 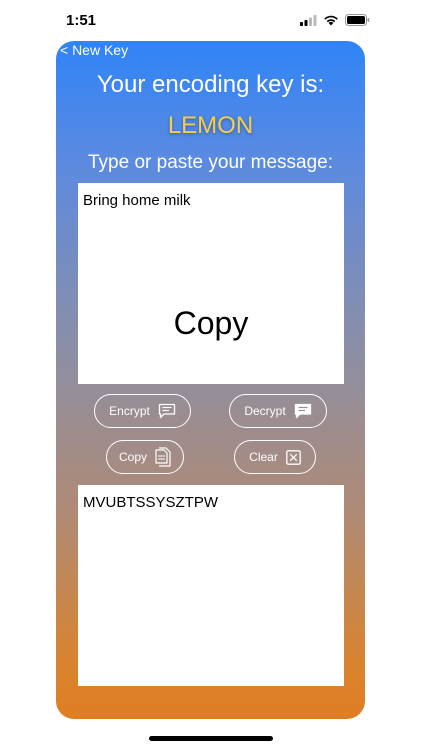 I want to click on clear-button: Clear, so click(x=275, y=457).